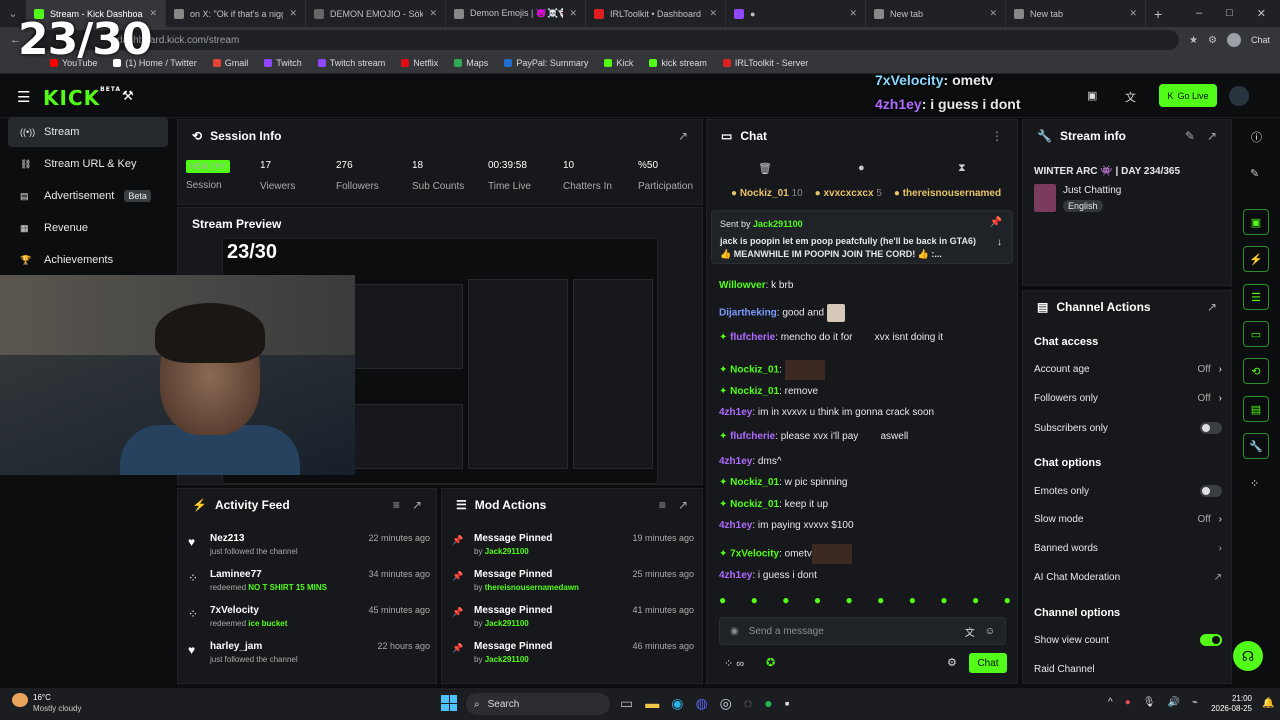 This screenshot has width=1280, height=720. Describe the element at coordinates (1195, 702) in the screenshot. I see `network-icon: ⌁` at that location.